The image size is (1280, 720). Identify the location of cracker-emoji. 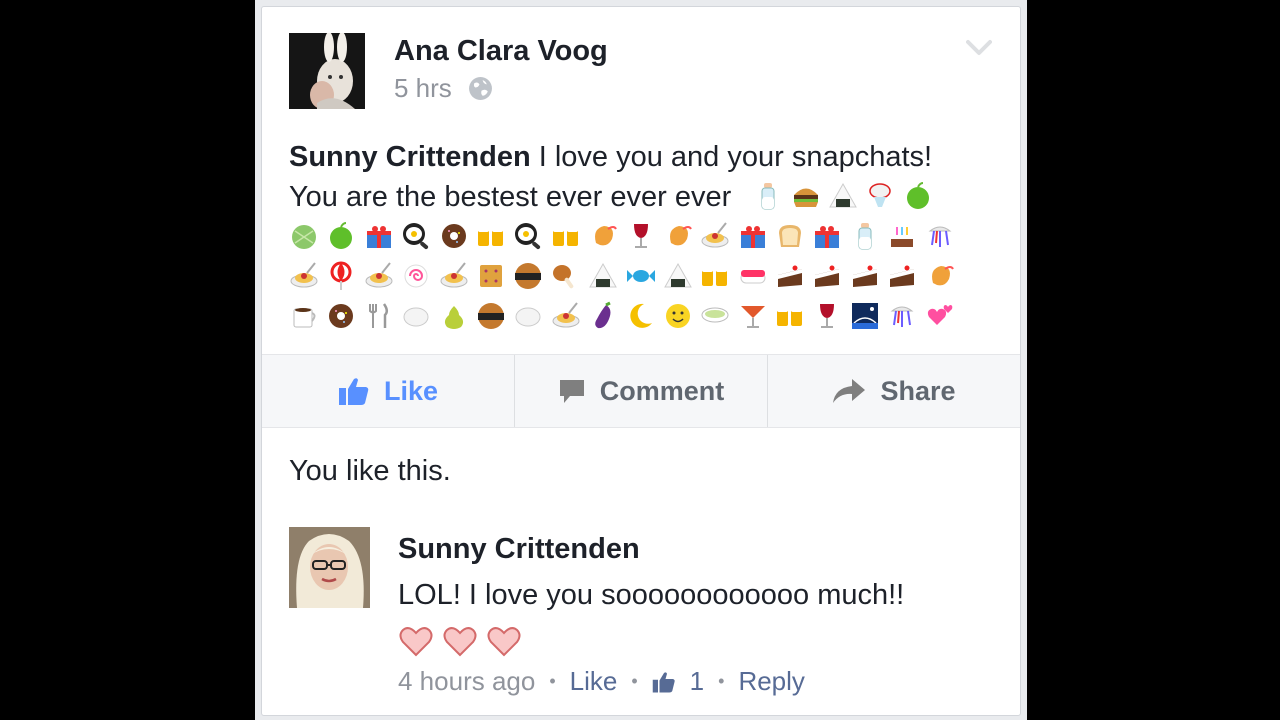
(491, 276).